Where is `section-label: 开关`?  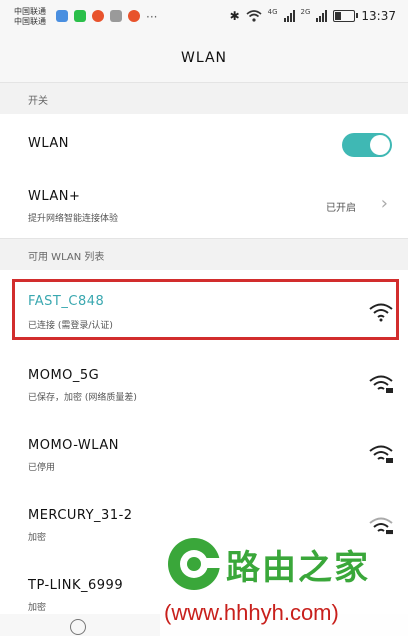 section-label: 开关 is located at coordinates (38, 101).